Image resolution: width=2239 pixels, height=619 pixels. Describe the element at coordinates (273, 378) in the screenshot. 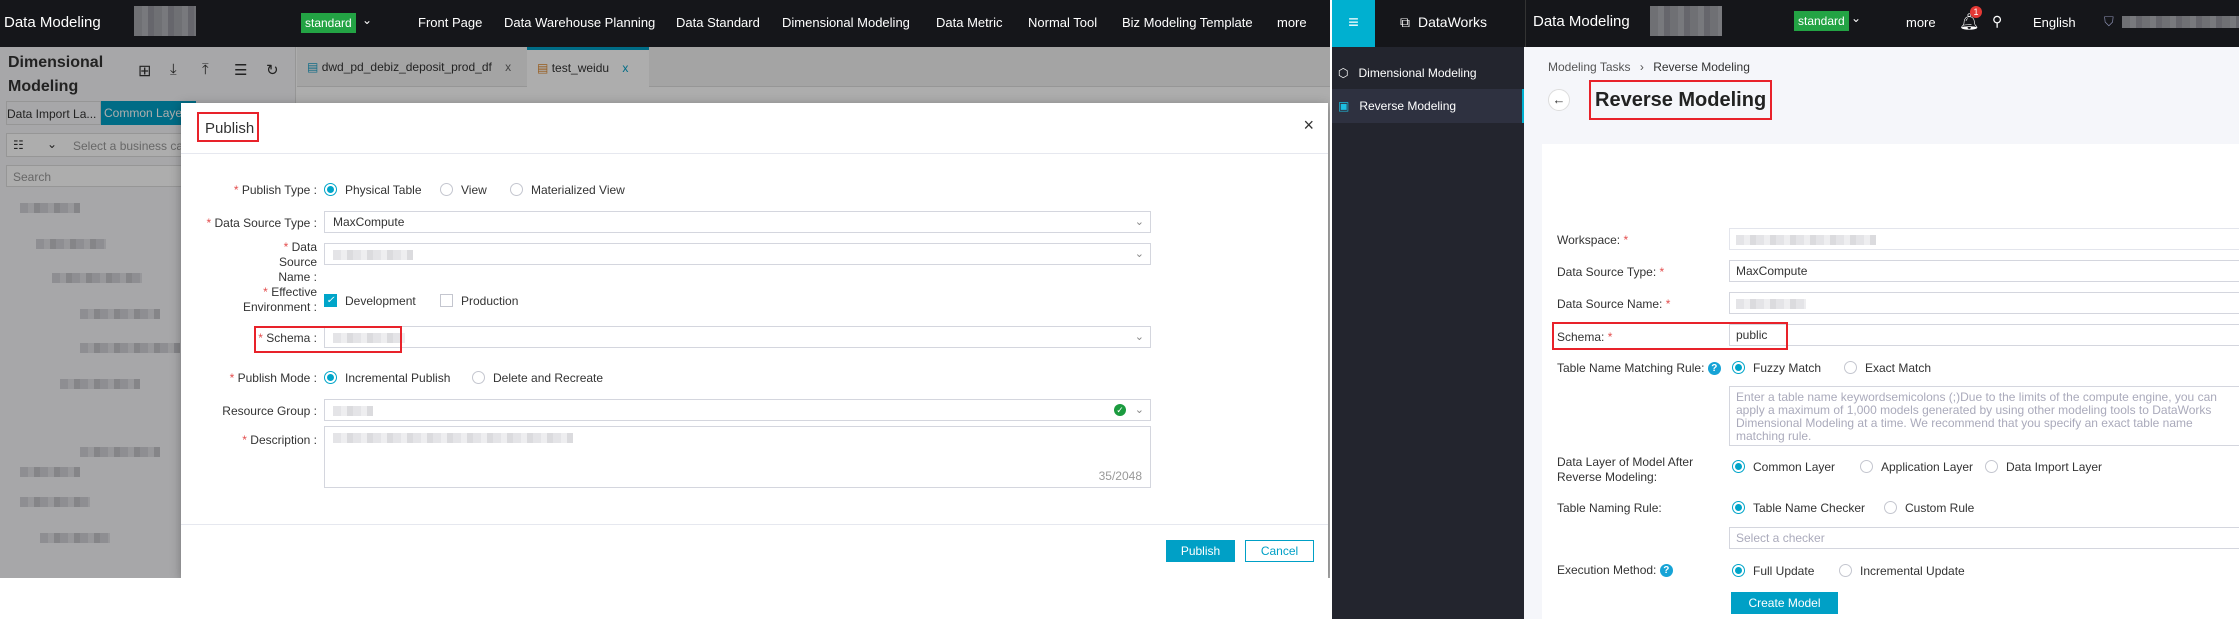

I see `publish-mode-label: * Publish Mode :` at that location.